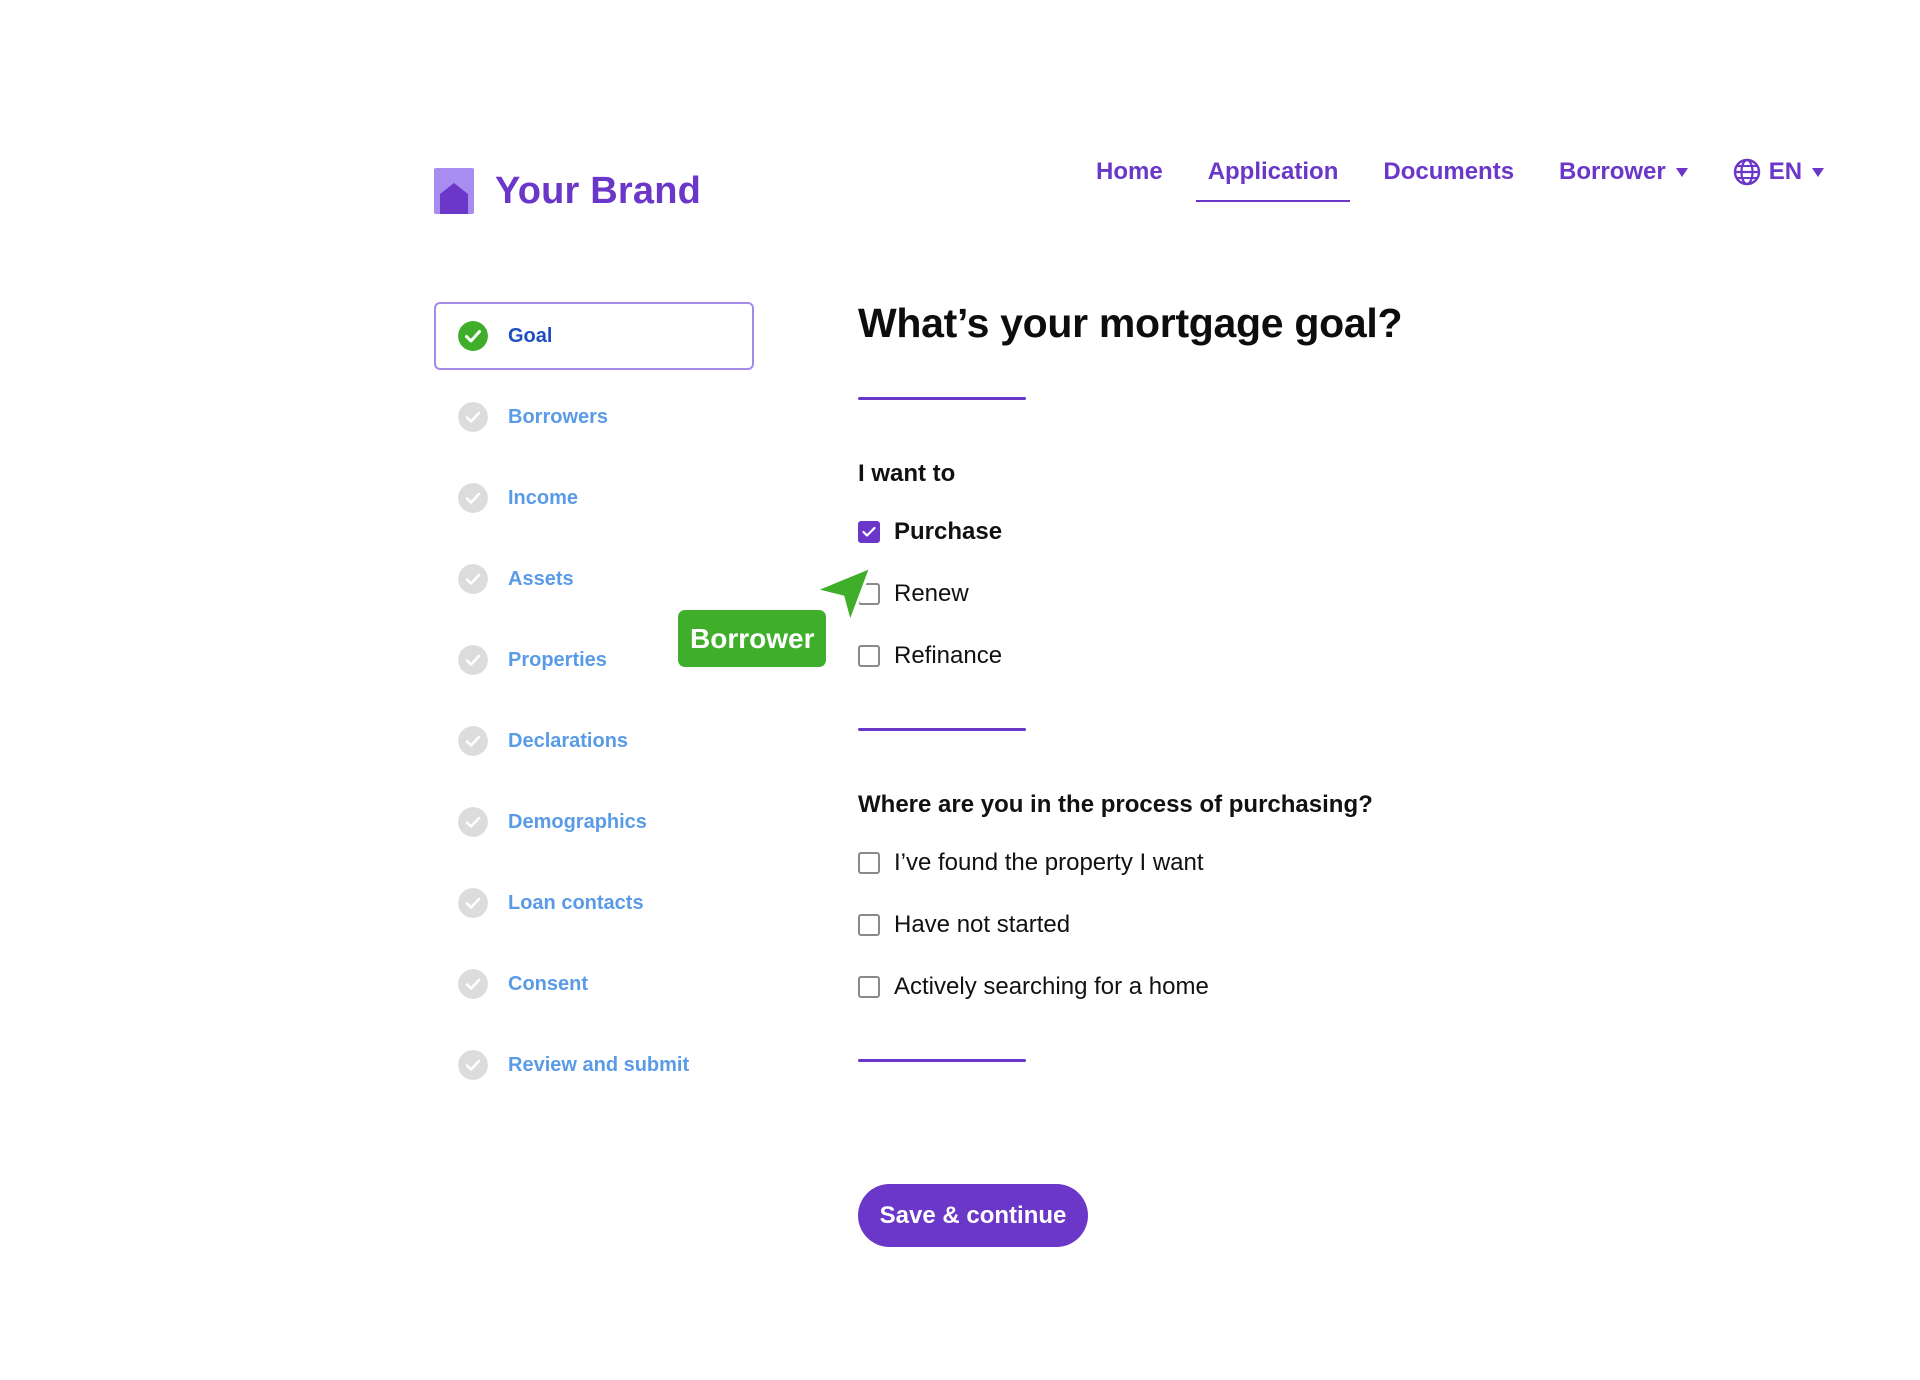 The width and height of the screenshot is (1920, 1380). What do you see at coordinates (1049, 862) in the screenshot?
I see `option-label: I’ve found the property I want` at bounding box center [1049, 862].